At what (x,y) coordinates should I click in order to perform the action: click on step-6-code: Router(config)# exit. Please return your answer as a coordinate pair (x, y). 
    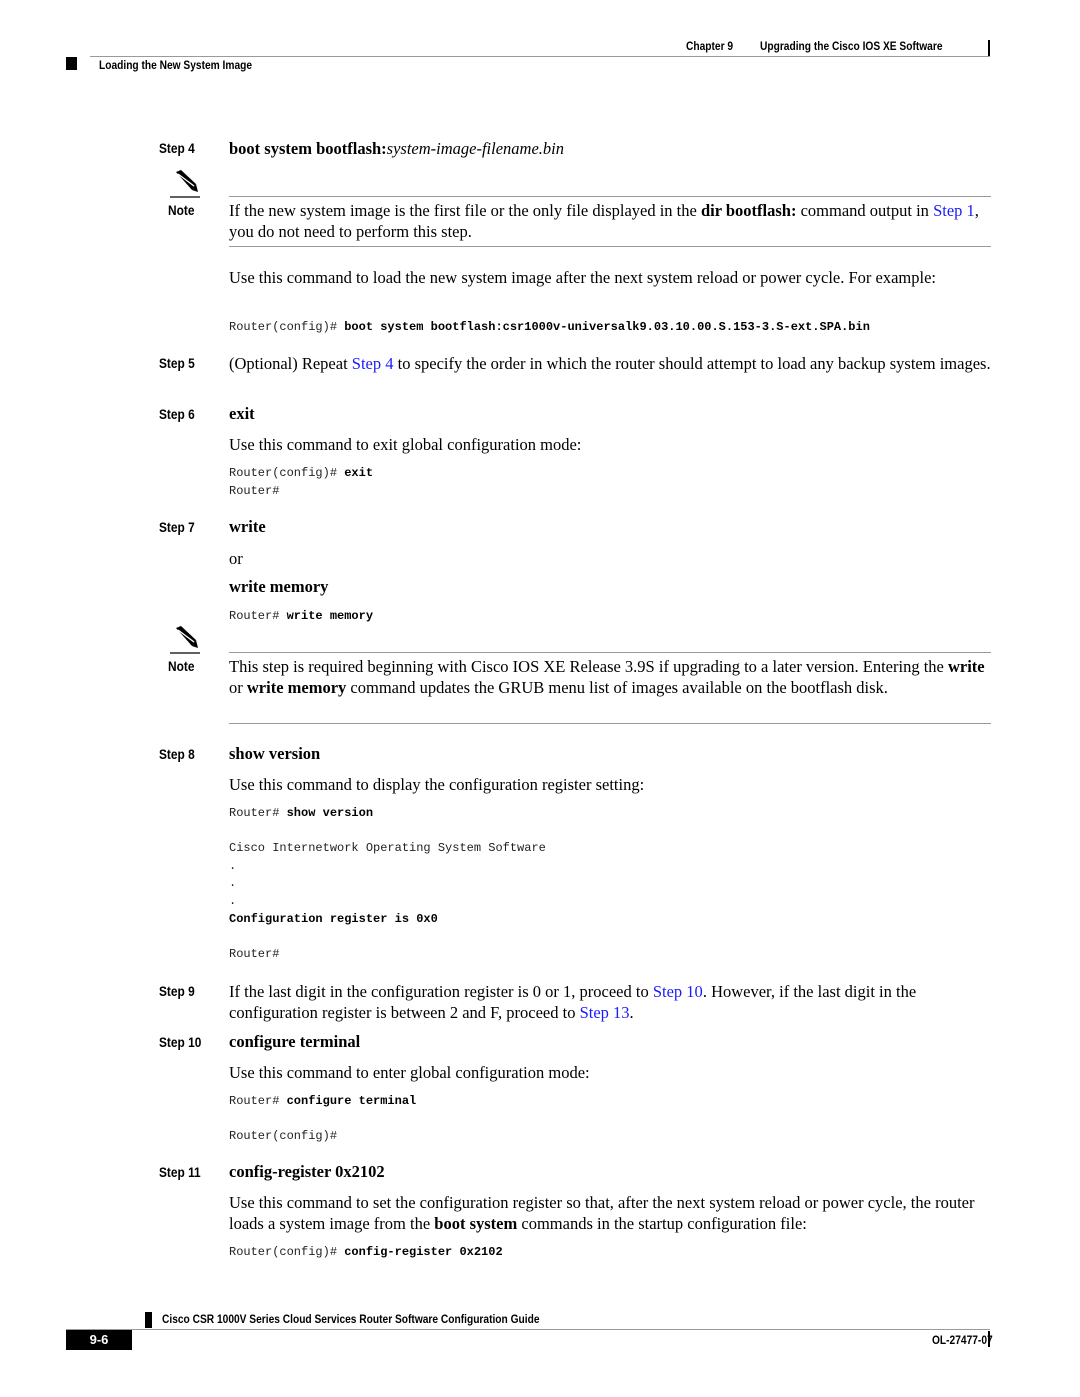
    Looking at the image, I should click on (301, 473).